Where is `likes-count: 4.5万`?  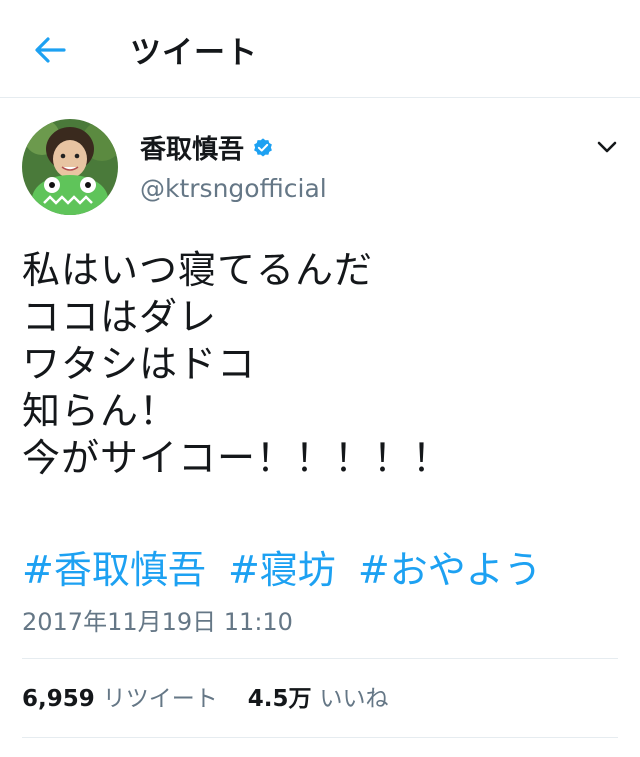
likes-count: 4.5万 is located at coordinates (279, 699).